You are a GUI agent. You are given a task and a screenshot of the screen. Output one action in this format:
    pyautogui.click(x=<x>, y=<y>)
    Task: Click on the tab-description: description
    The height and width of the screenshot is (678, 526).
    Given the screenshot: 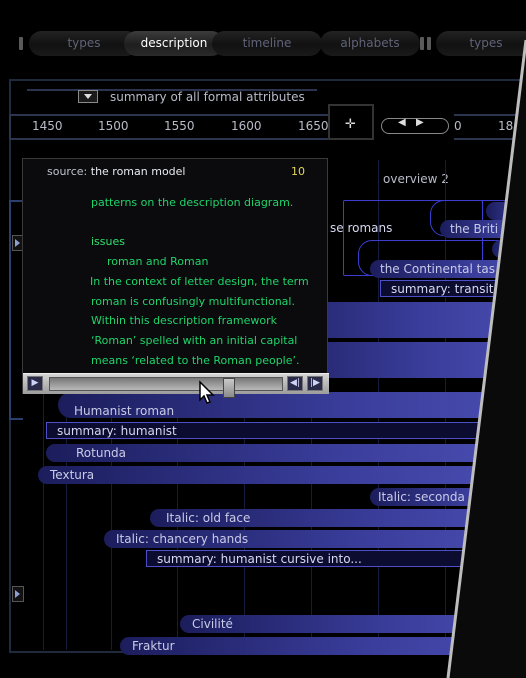 What is the action you would take?
    pyautogui.click(x=174, y=43)
    